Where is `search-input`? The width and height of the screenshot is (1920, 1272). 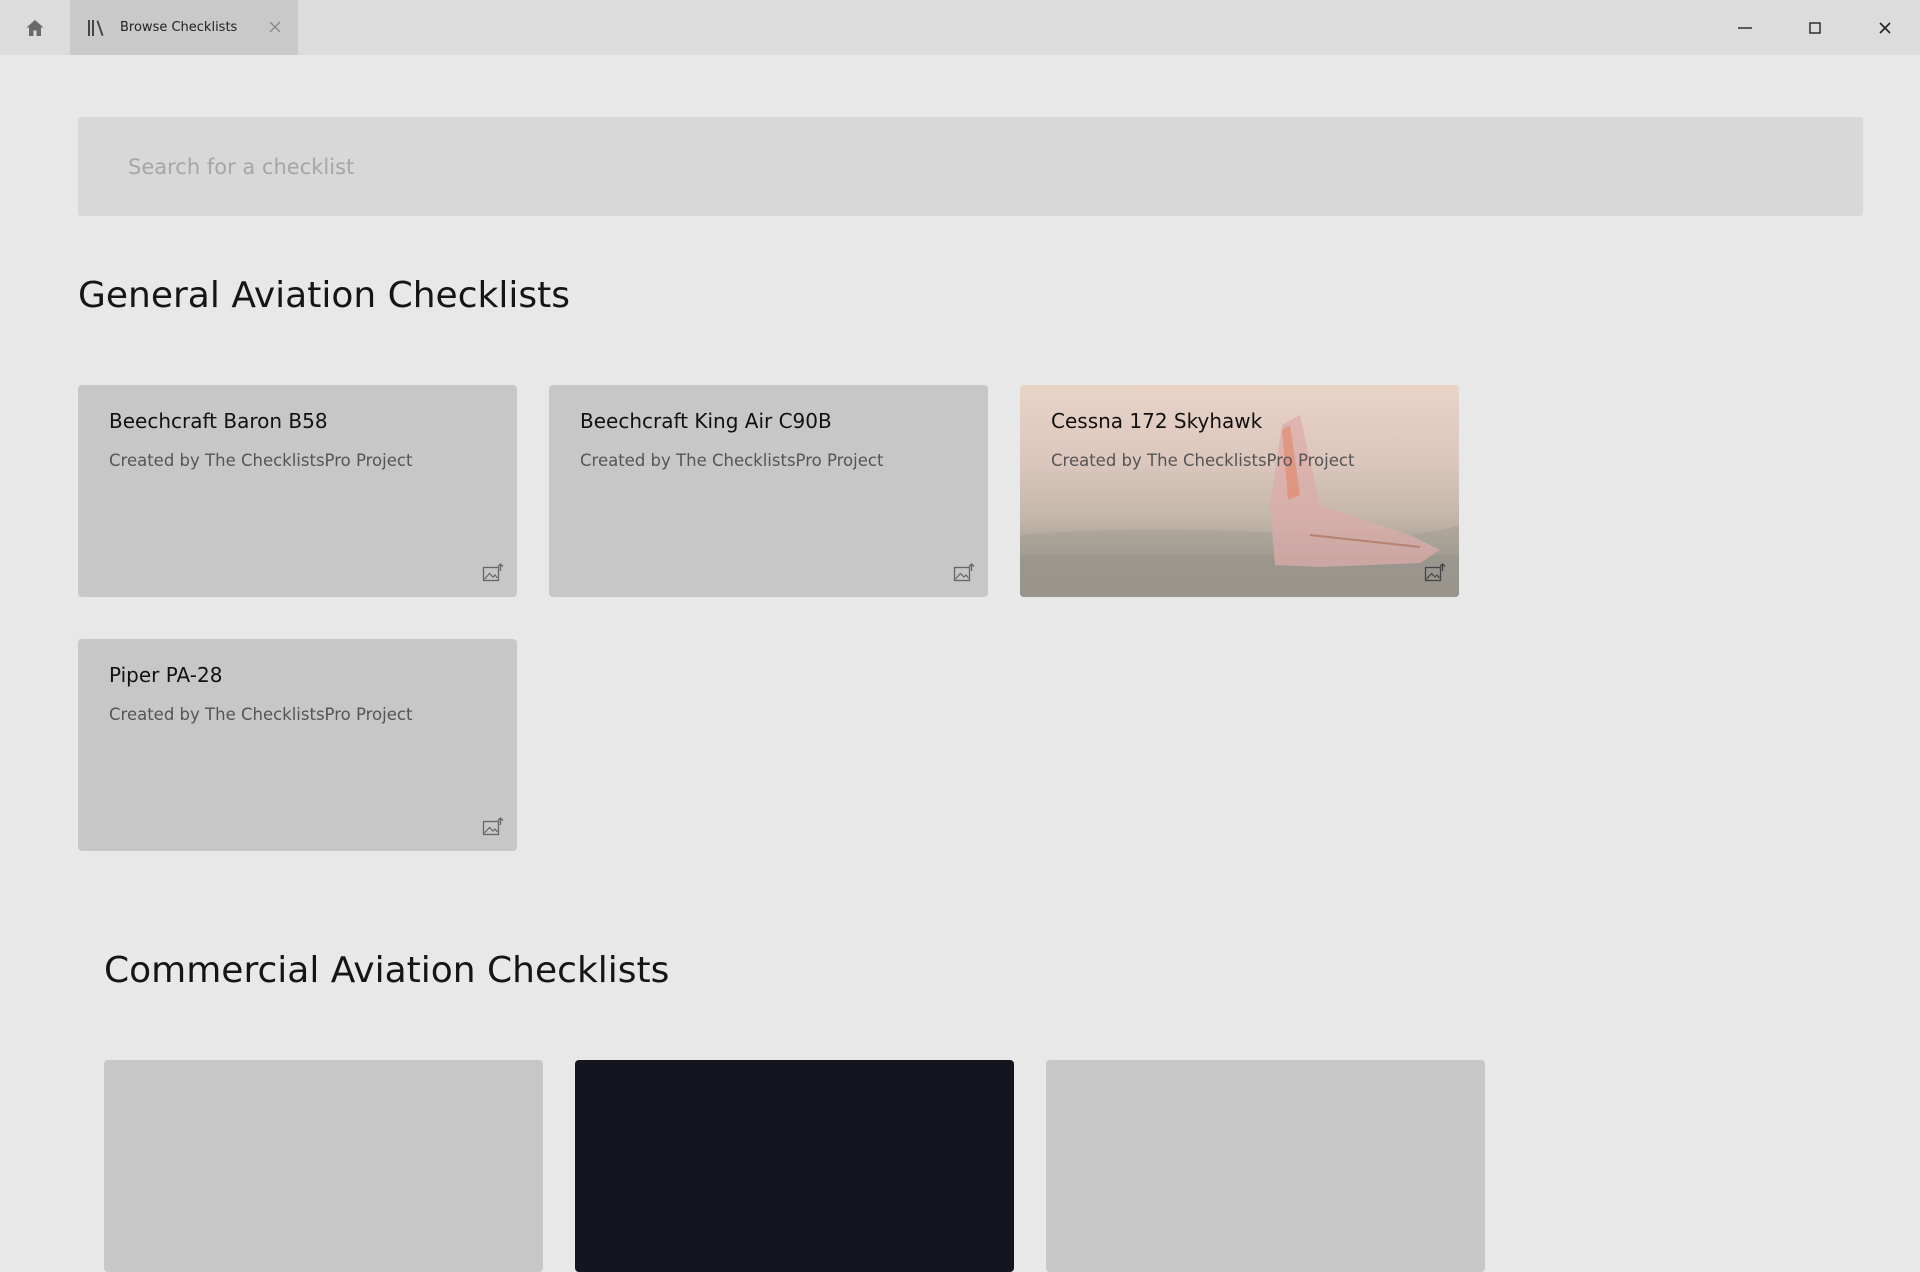 search-input is located at coordinates (970, 166).